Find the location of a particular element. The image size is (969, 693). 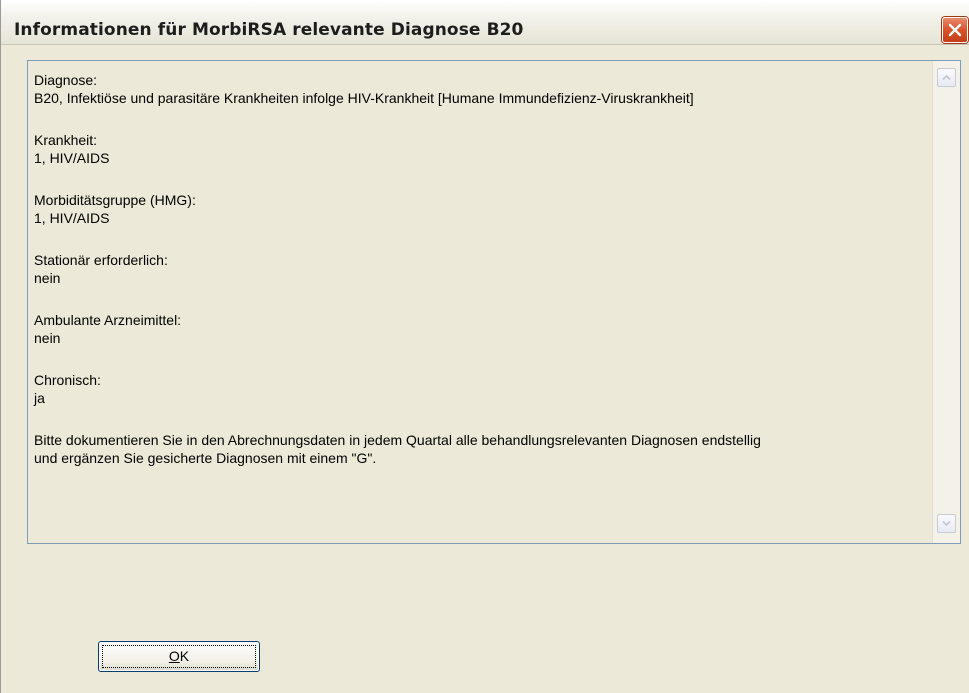

stationaer-value: nein is located at coordinates (47, 278).